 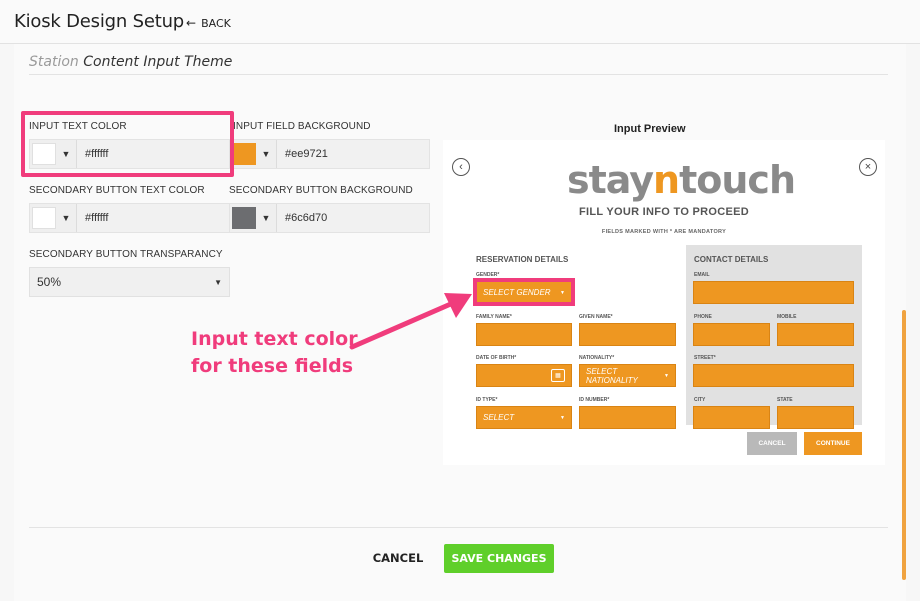 I want to click on stayntouch-logo: stayntouch, so click(x=681, y=180).